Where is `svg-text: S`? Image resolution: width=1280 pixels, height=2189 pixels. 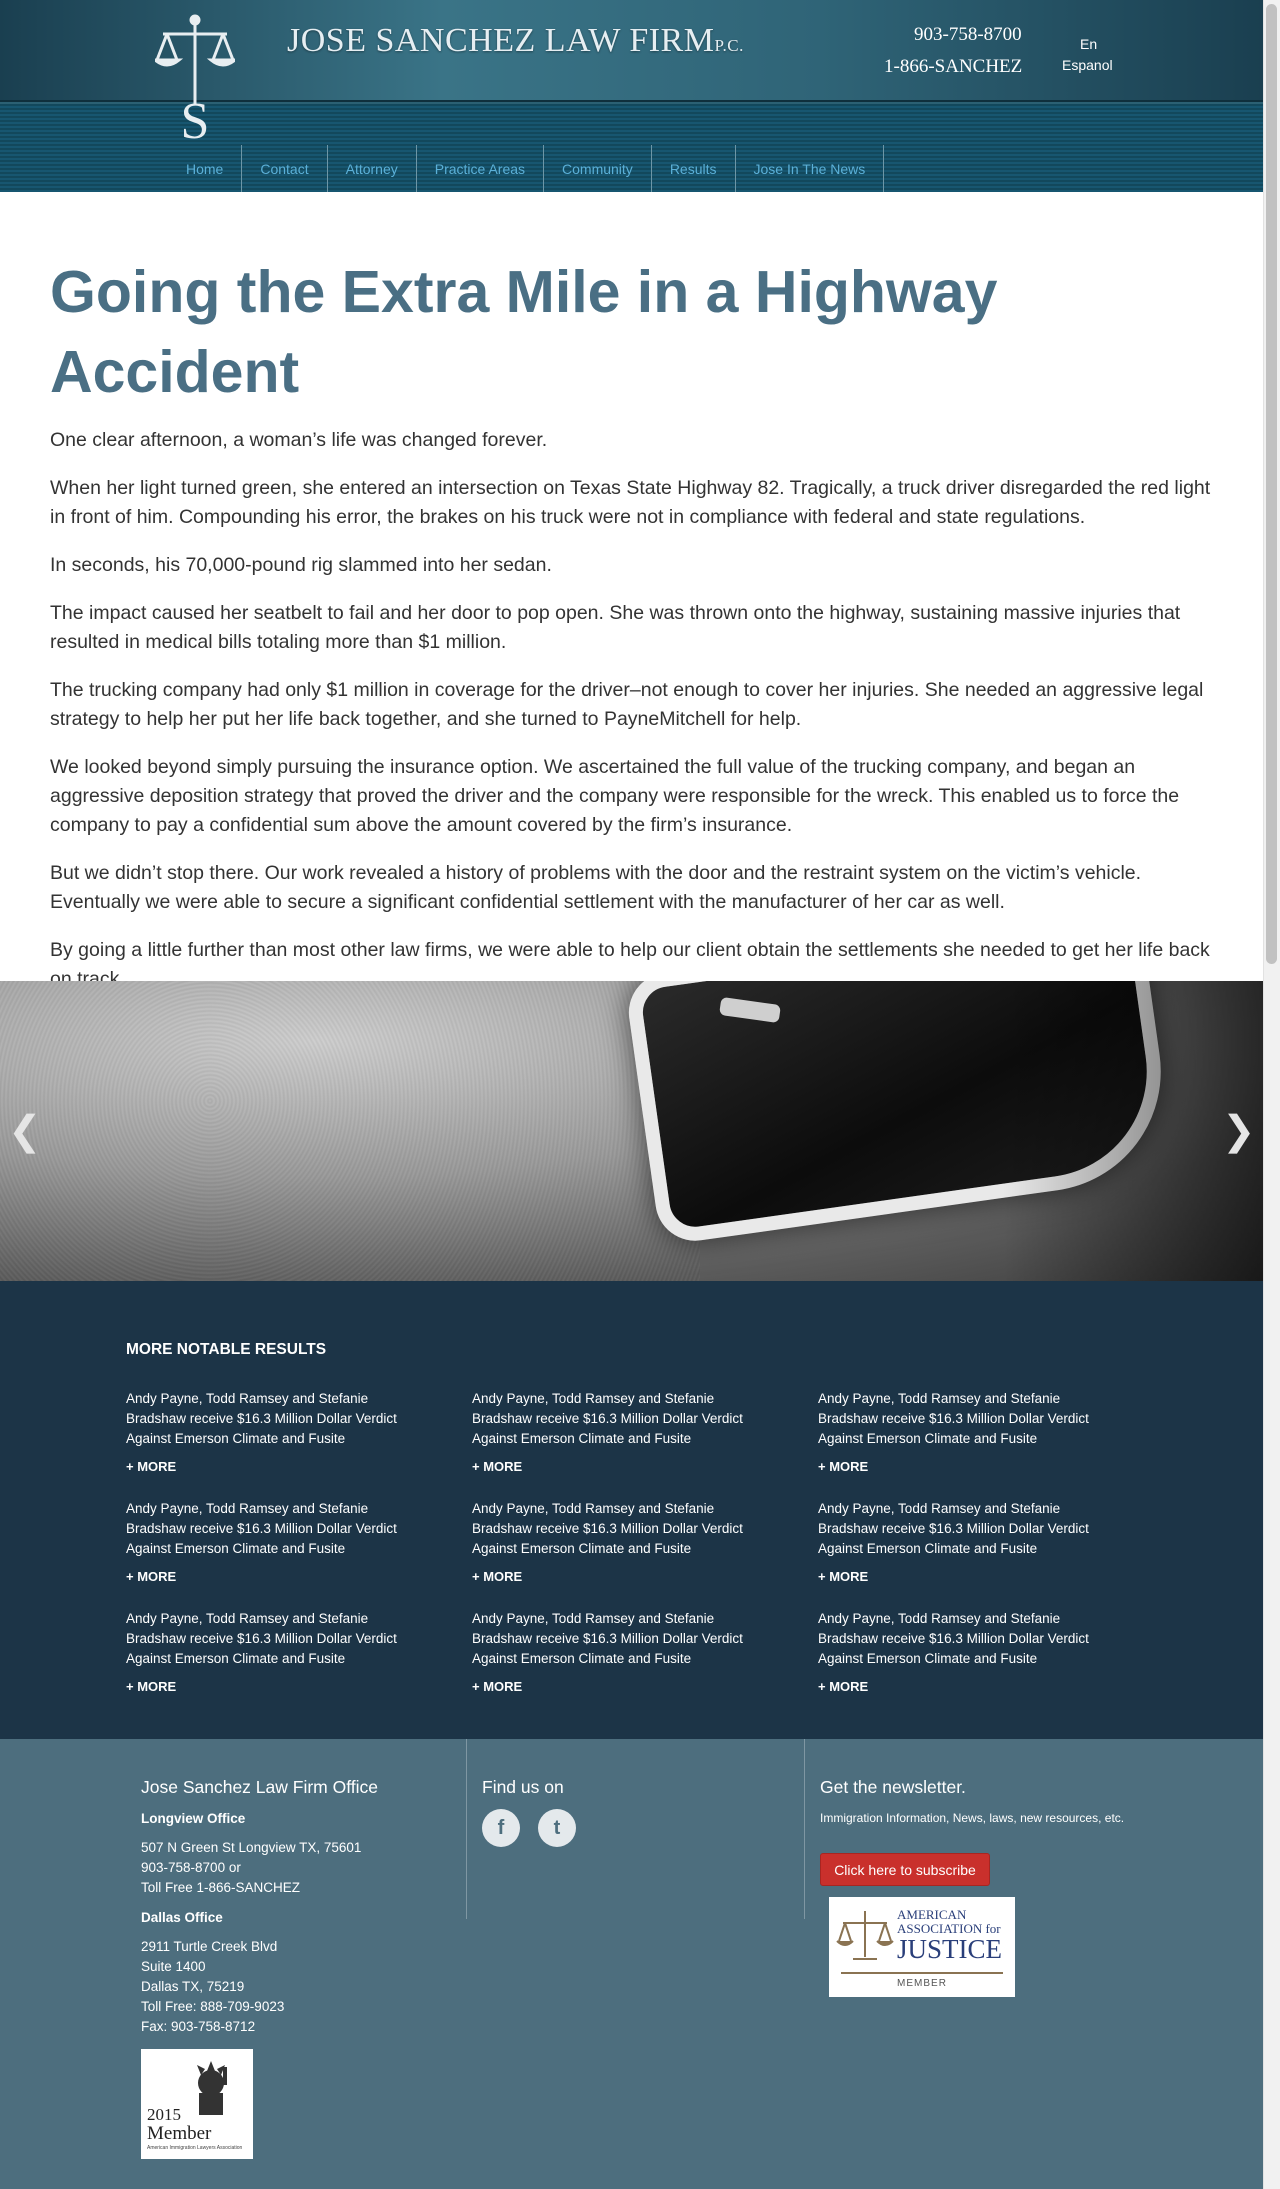 svg-text: S is located at coordinates (195, 117).